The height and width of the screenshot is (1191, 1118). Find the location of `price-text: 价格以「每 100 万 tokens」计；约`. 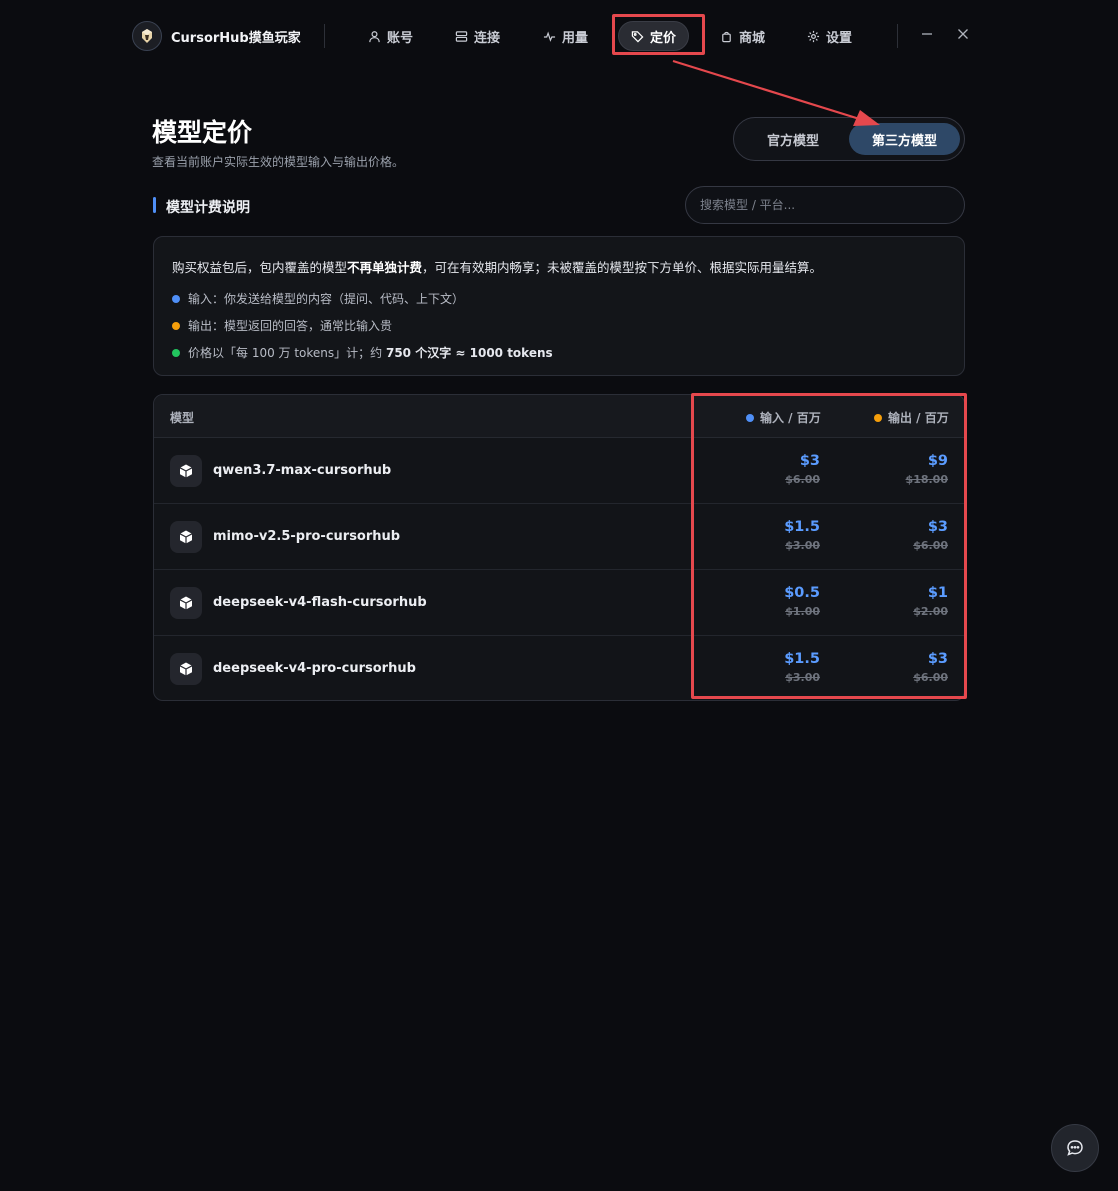

price-text: 价格以「每 100 万 tokens」计；约 is located at coordinates (287, 353).